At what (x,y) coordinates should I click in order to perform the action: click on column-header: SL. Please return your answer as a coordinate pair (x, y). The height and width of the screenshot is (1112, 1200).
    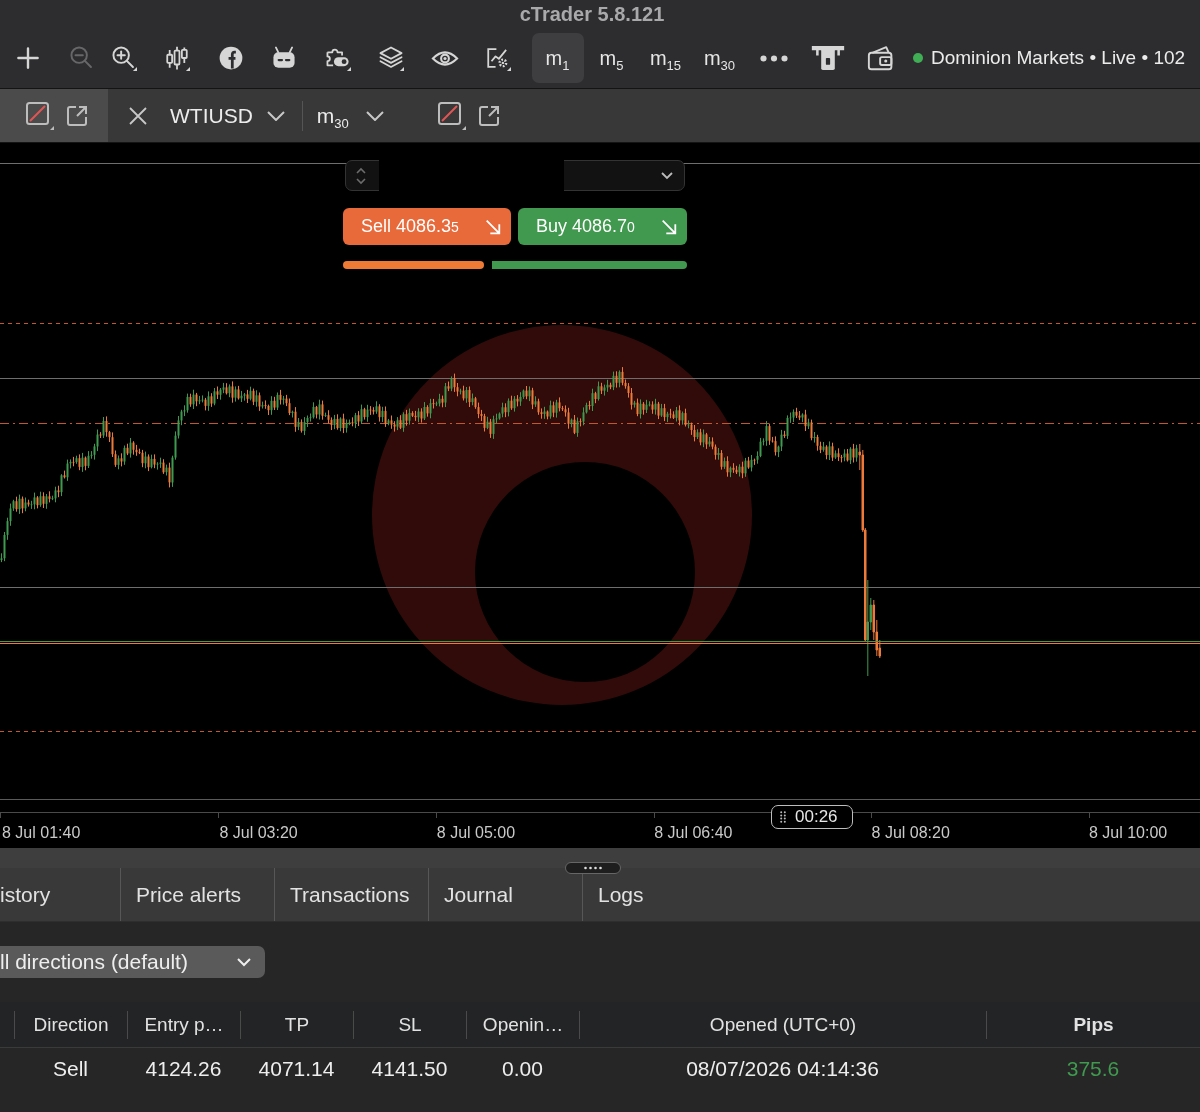
    Looking at the image, I should click on (409, 1024).